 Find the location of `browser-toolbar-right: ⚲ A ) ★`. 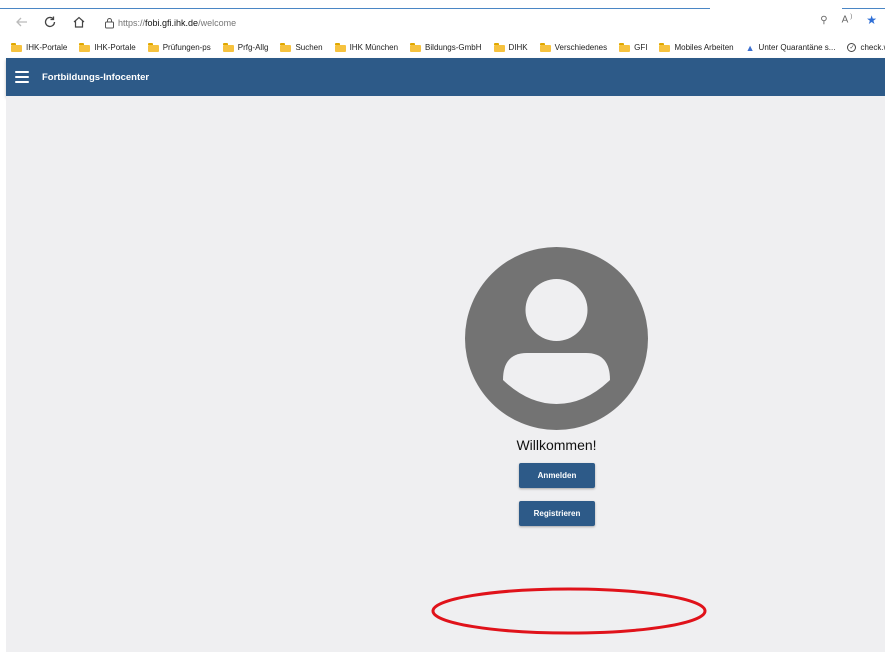

browser-toolbar-right: ⚲ A ) ★ is located at coordinates (848, 20).